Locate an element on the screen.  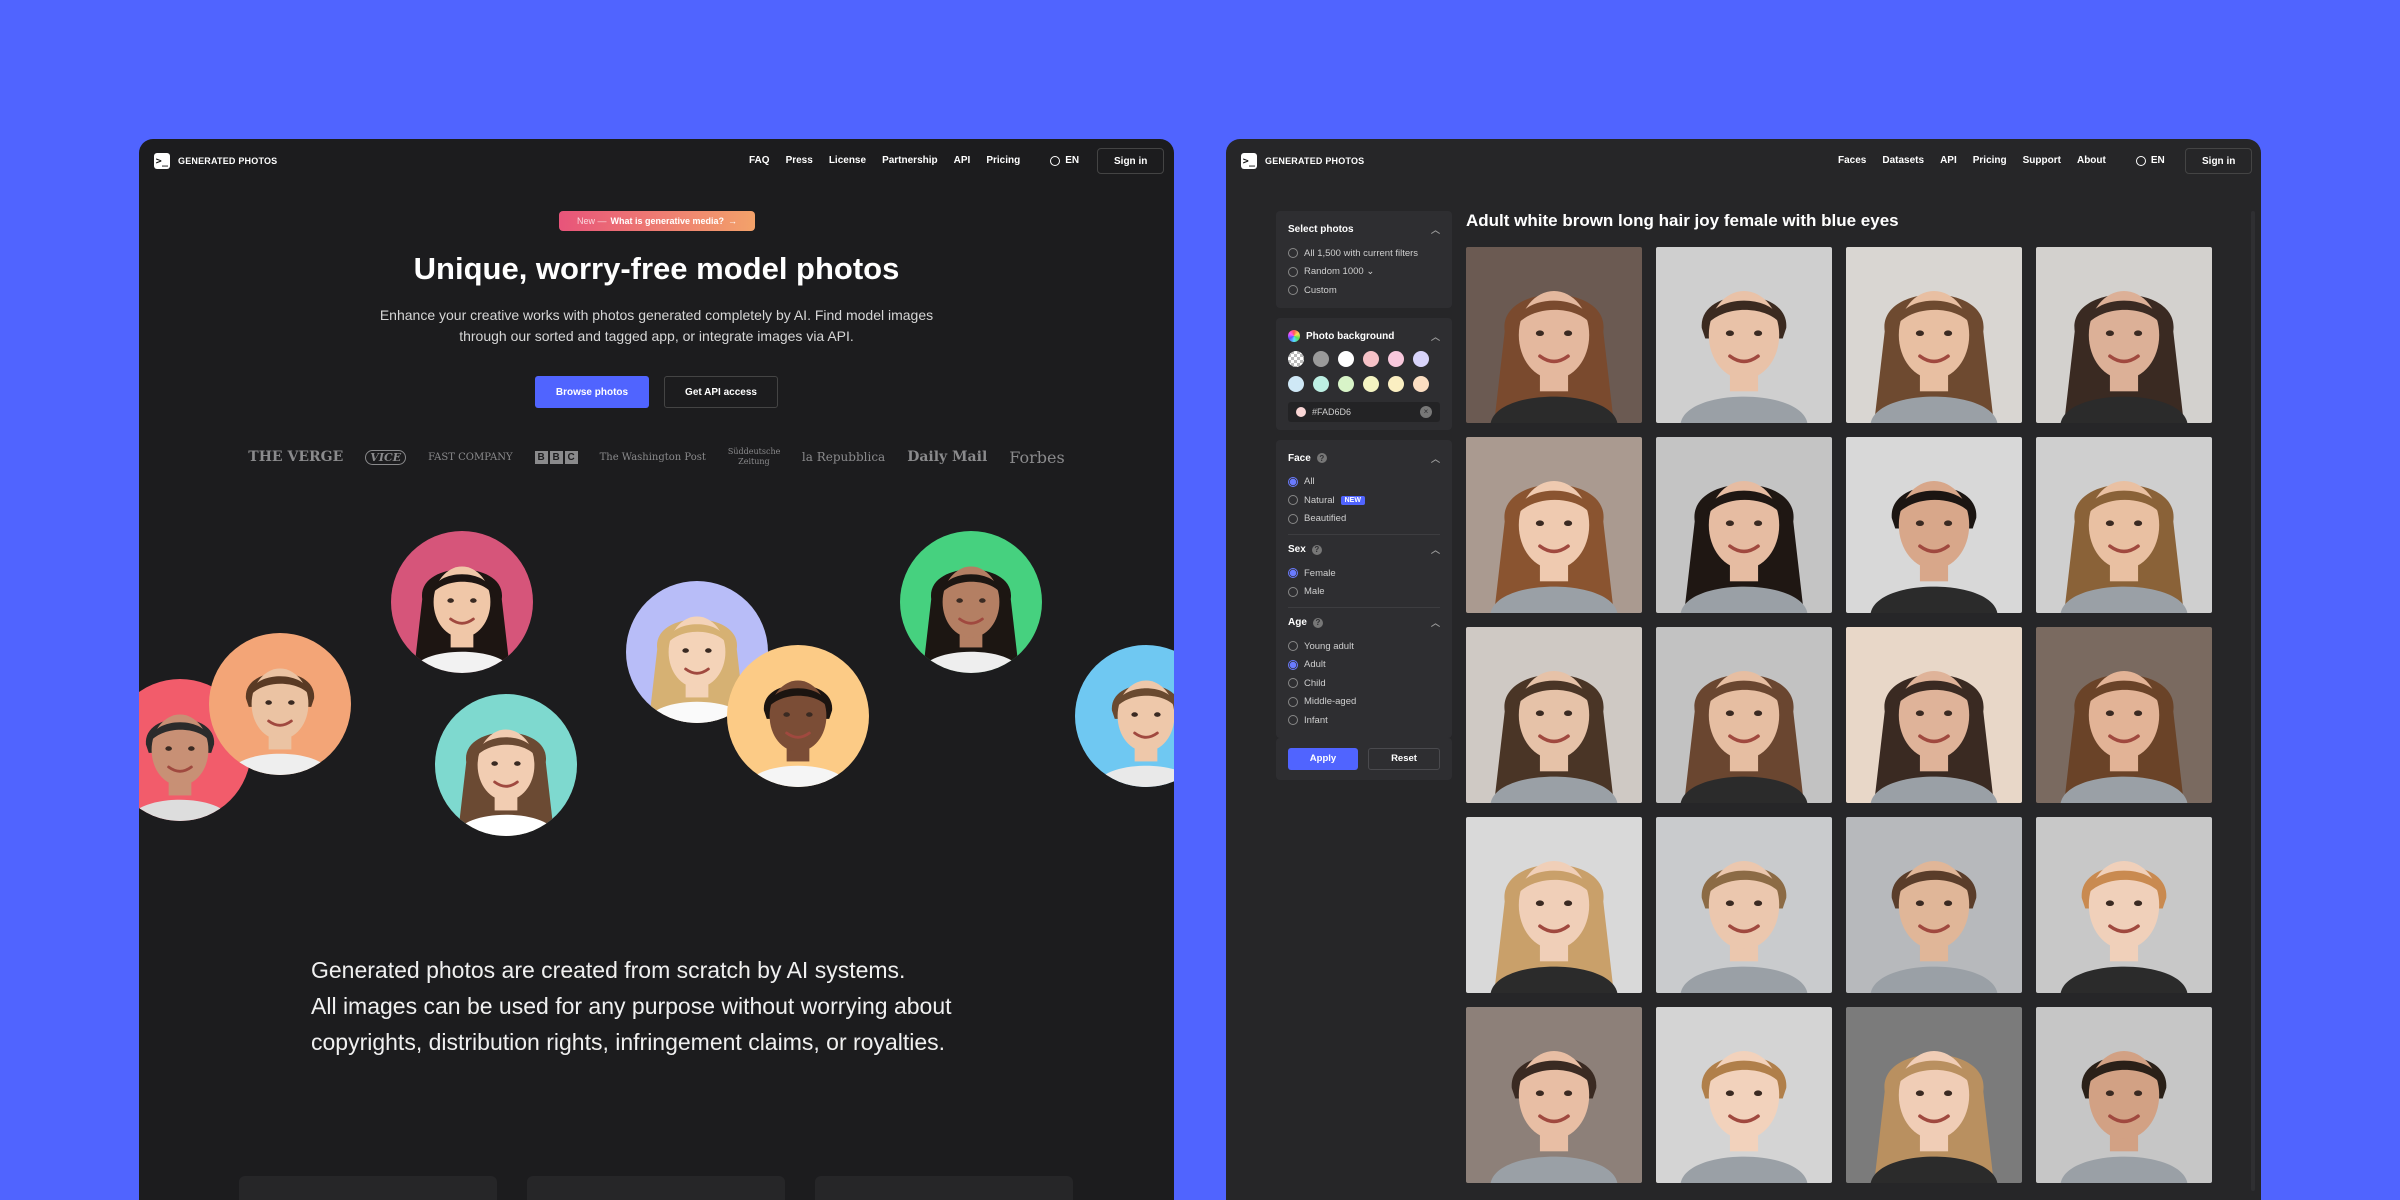
radio-age-middle-aged: Middle-aged is located at coordinates (1364, 702).